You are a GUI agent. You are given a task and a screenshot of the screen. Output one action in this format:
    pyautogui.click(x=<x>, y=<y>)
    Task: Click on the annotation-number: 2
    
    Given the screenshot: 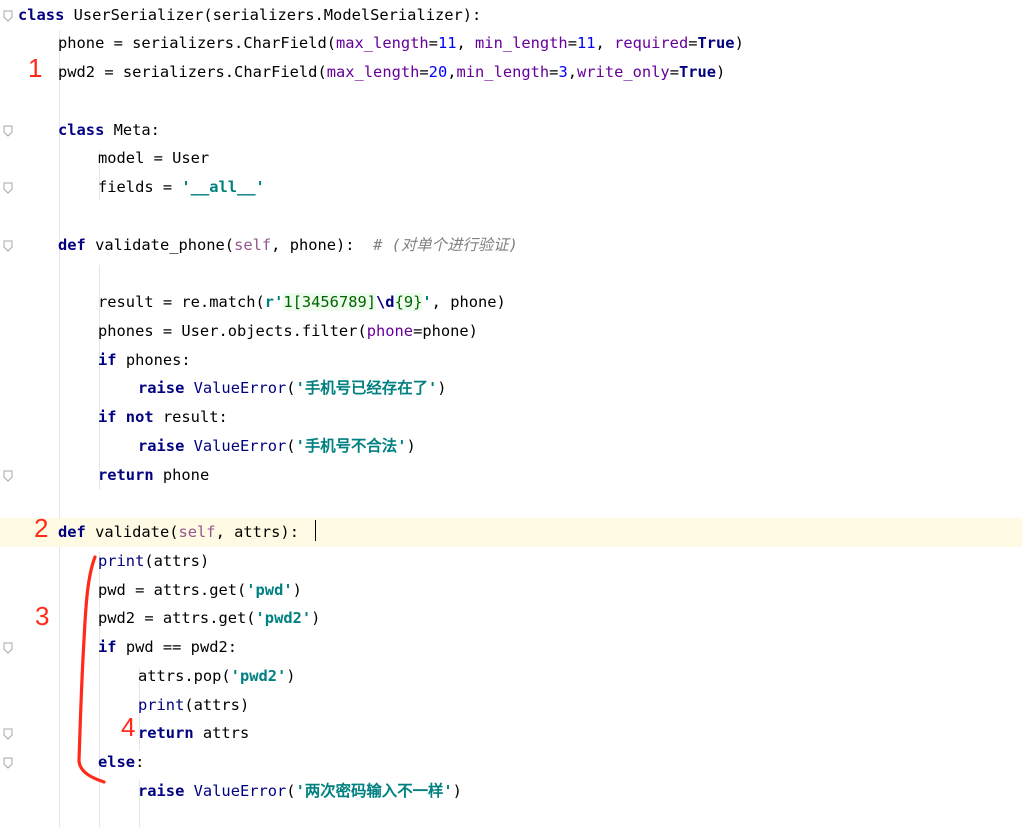 What is the action you would take?
    pyautogui.click(x=41, y=528)
    